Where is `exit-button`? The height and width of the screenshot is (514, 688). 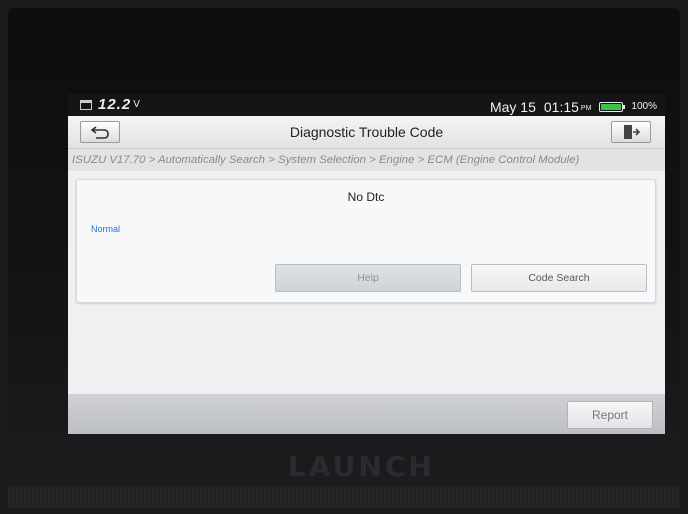
exit-button is located at coordinates (631, 132).